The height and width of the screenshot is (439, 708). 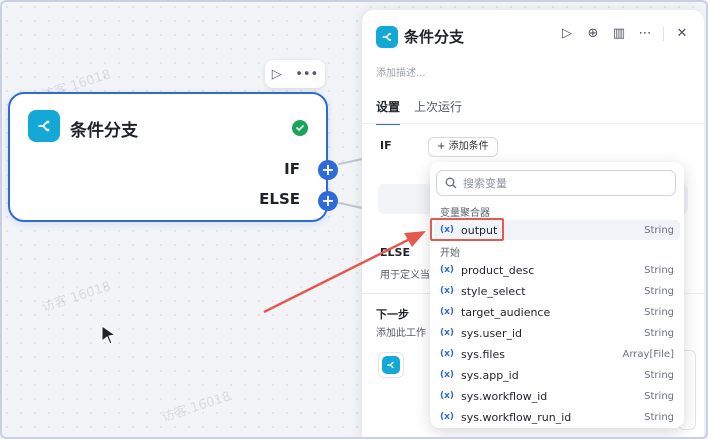 I want to click on if-else-node: 条件分支 IF + ELSE +, so click(x=173, y=157).